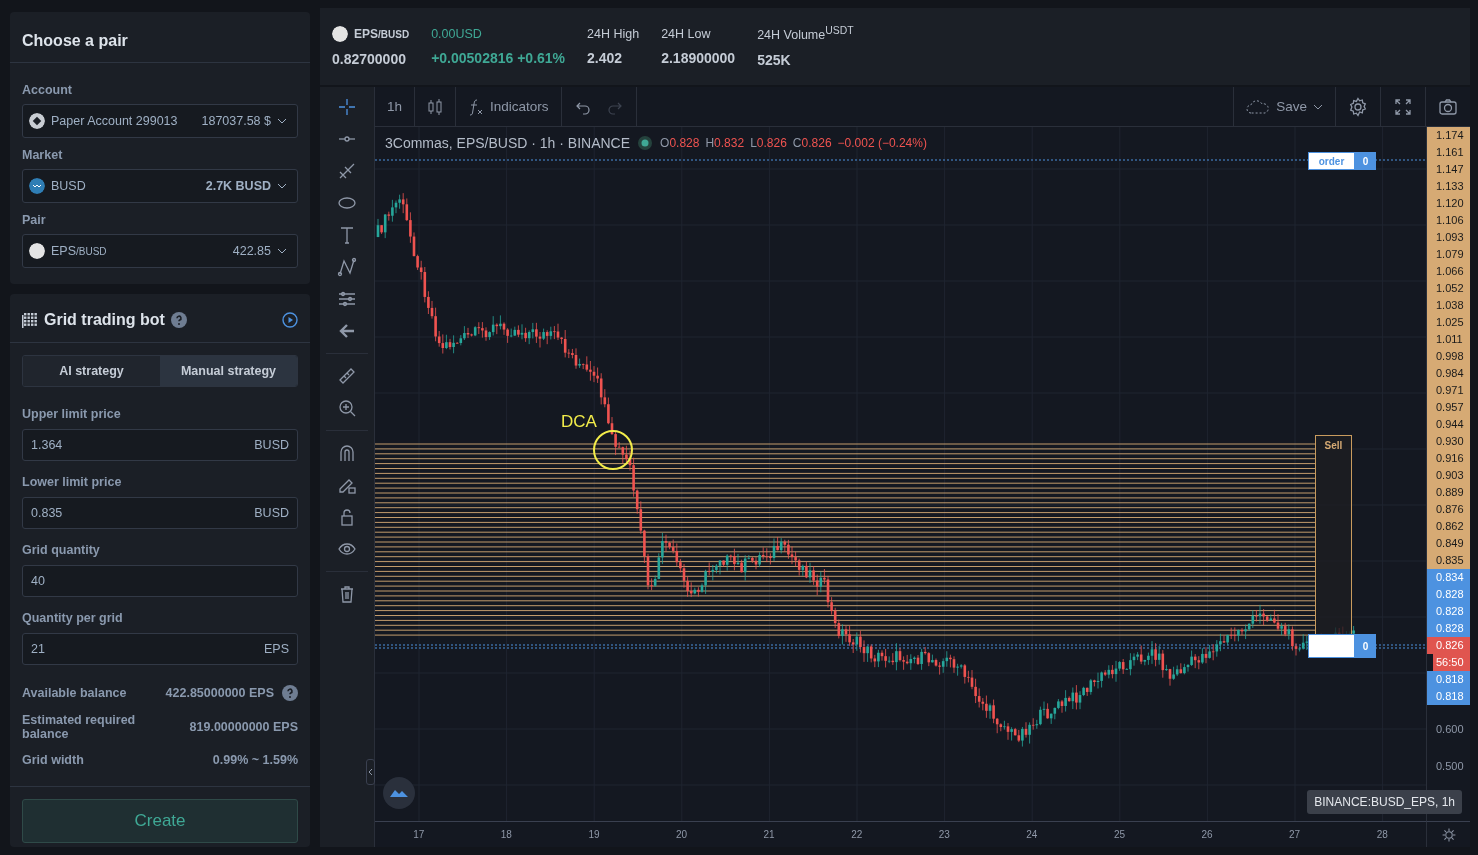 This screenshot has height=855, width=1478. What do you see at coordinates (1448, 407) in the screenshot?
I see `price-label: 0.957` at bounding box center [1448, 407].